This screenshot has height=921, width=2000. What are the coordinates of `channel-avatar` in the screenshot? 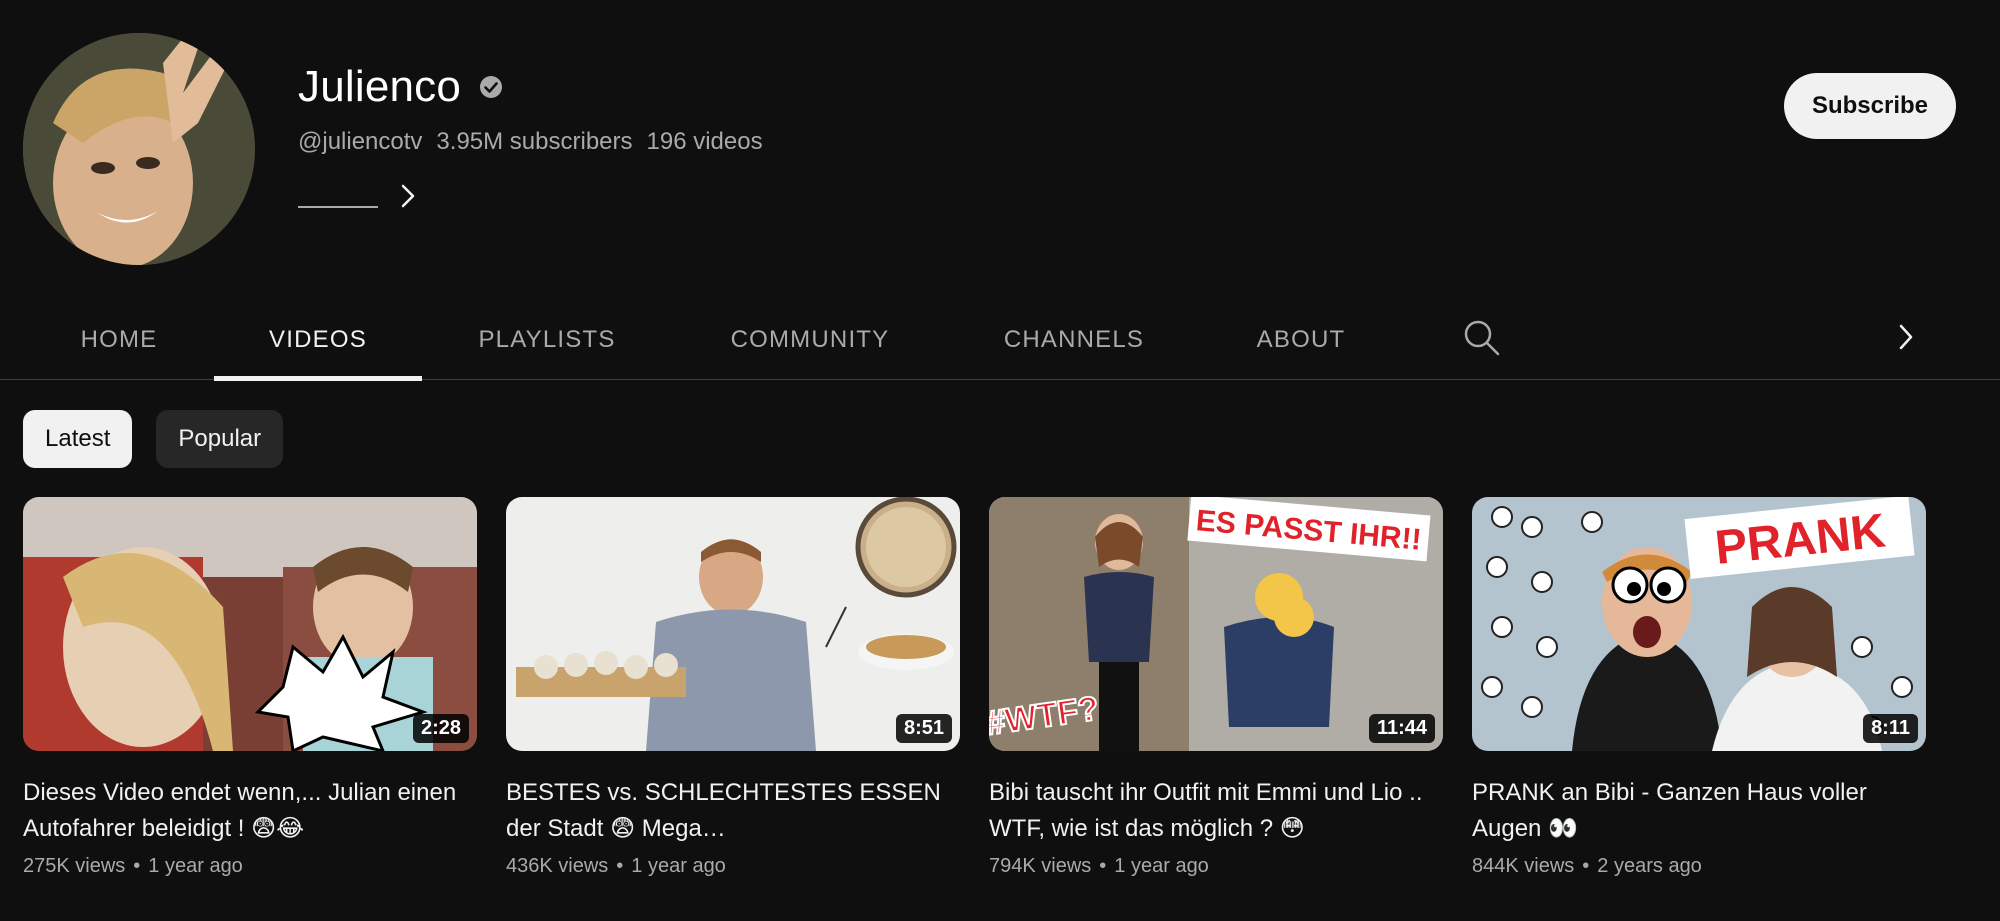 It's located at (139, 149).